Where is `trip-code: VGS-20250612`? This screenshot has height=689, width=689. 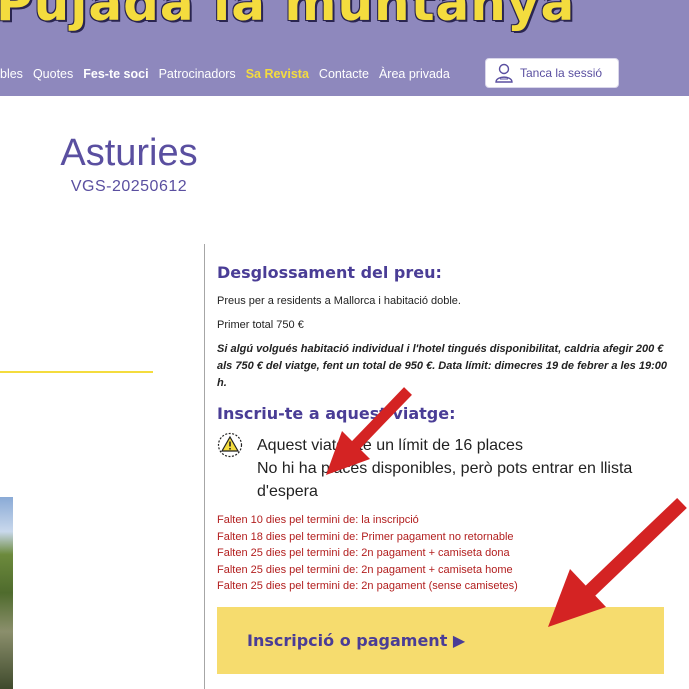
trip-code: VGS-20250612 is located at coordinates (129, 186).